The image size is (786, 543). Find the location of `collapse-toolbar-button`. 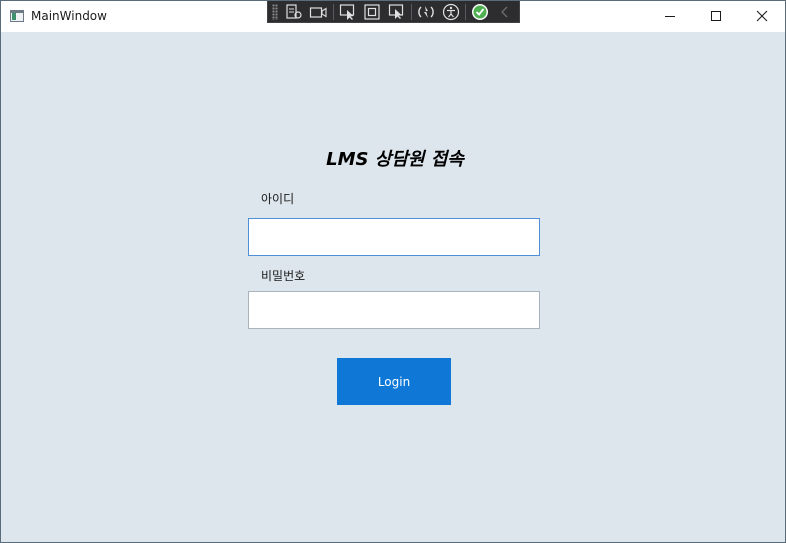

collapse-toolbar-button is located at coordinates (505, 12).